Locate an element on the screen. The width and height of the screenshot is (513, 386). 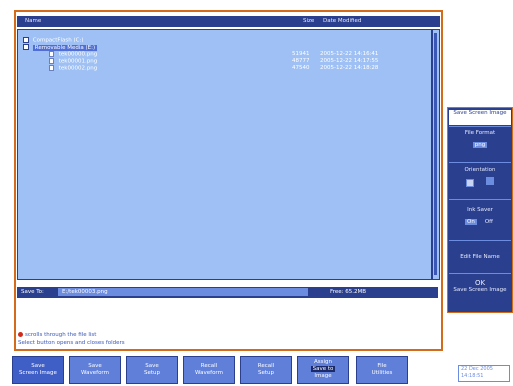
file-name: tek00000.png is located at coordinates (78, 54).